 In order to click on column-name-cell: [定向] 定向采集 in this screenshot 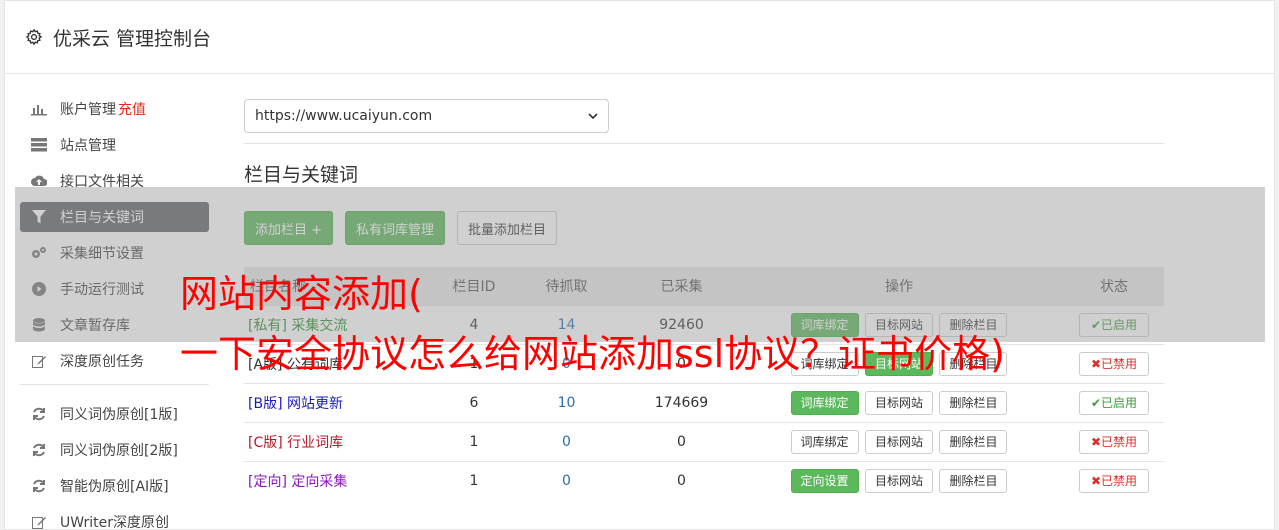, I will do `click(344, 480)`.